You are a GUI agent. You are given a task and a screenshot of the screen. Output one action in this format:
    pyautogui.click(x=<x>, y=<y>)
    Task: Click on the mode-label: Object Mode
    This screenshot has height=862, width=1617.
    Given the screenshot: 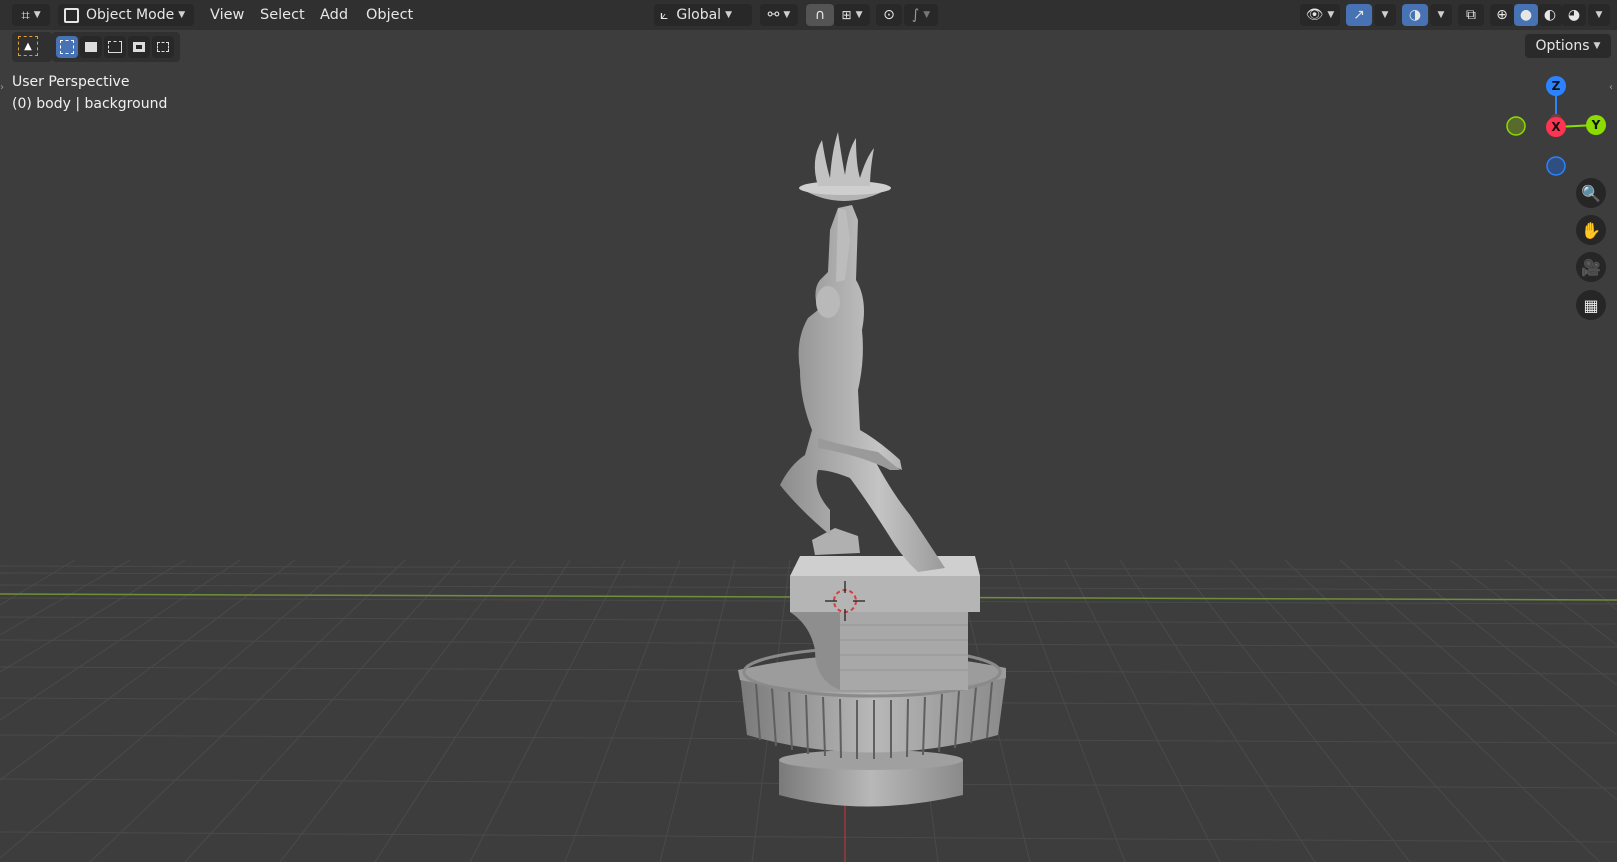 What is the action you would take?
    pyautogui.click(x=130, y=15)
    